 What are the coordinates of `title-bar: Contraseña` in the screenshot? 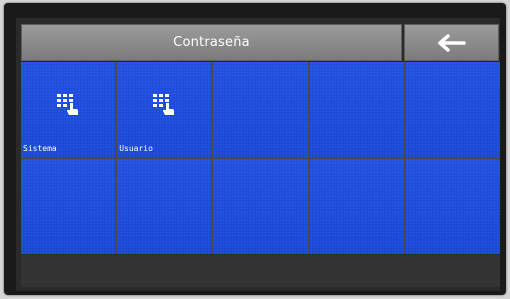 It's located at (211, 42).